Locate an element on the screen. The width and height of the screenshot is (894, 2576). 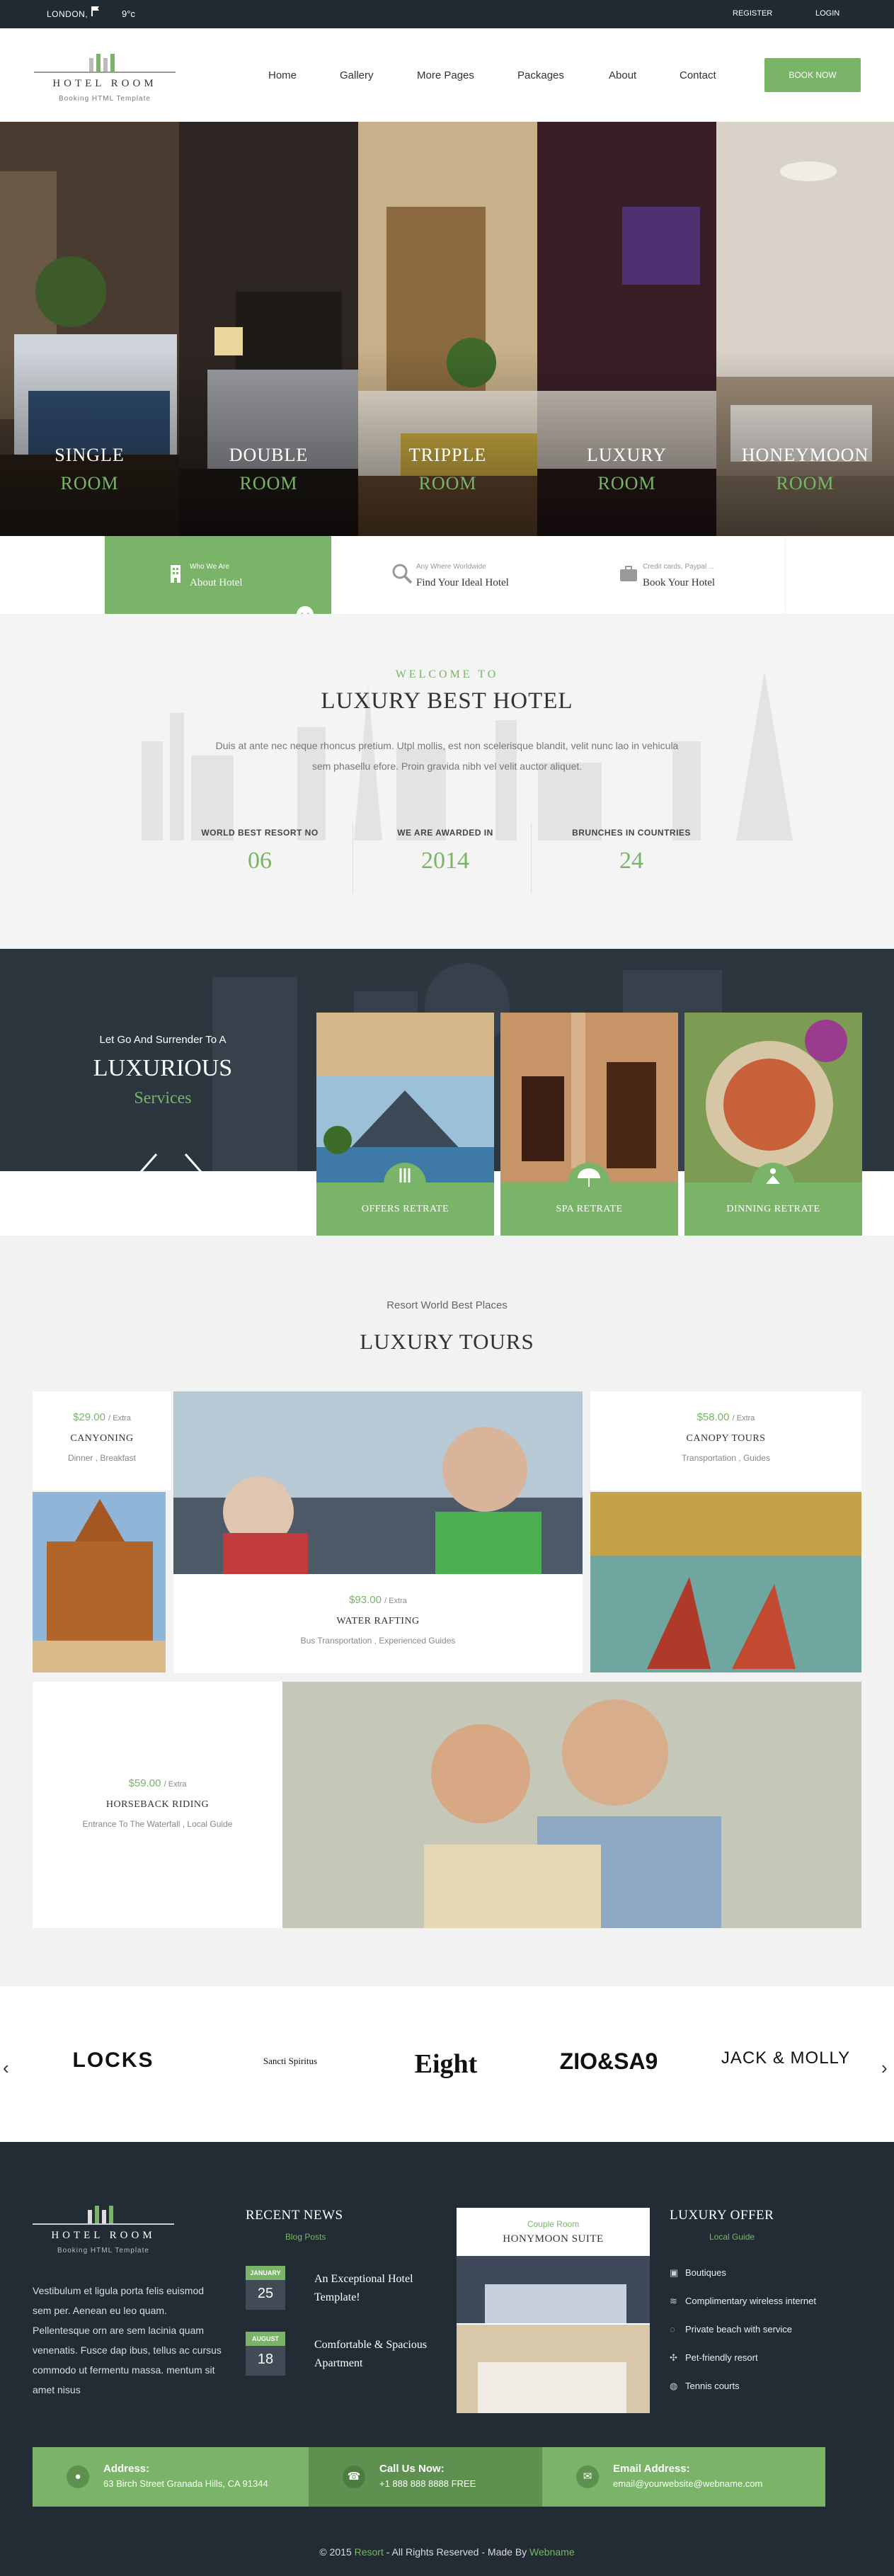
beach-icon: ◌ is located at coordinates (672, 2330).